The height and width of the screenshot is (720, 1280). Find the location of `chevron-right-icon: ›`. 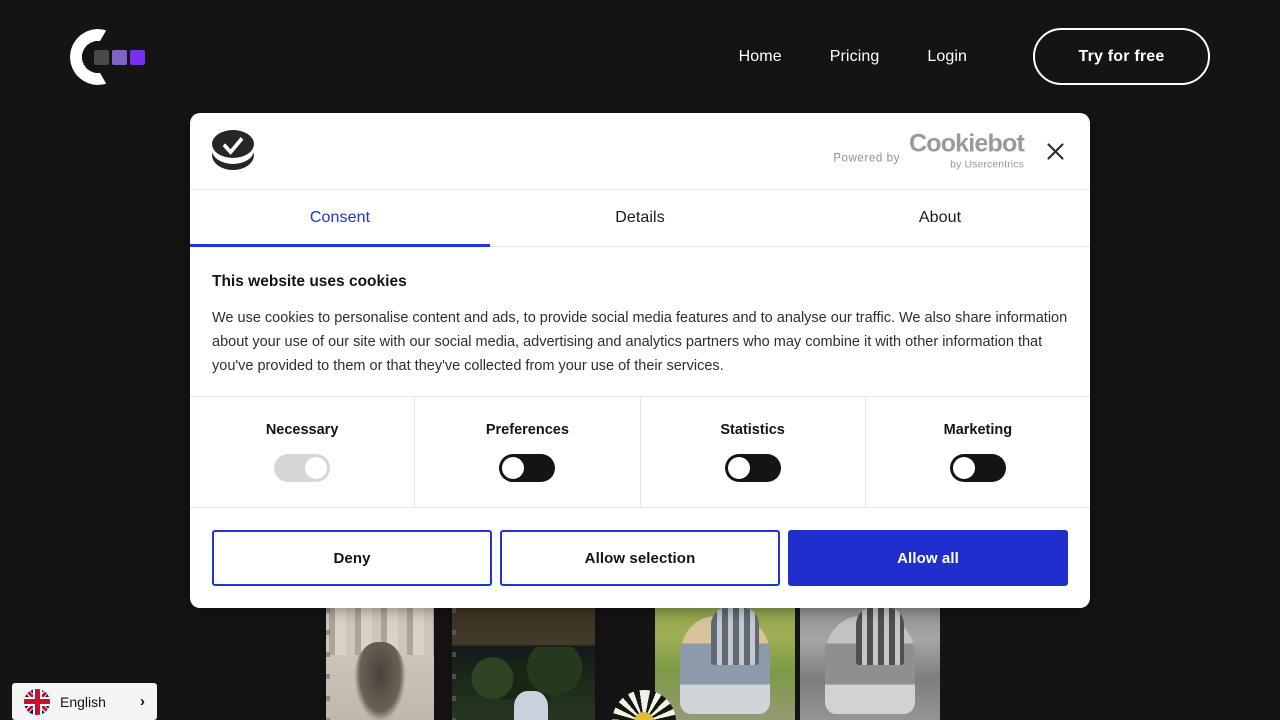

chevron-right-icon: › is located at coordinates (142, 701).